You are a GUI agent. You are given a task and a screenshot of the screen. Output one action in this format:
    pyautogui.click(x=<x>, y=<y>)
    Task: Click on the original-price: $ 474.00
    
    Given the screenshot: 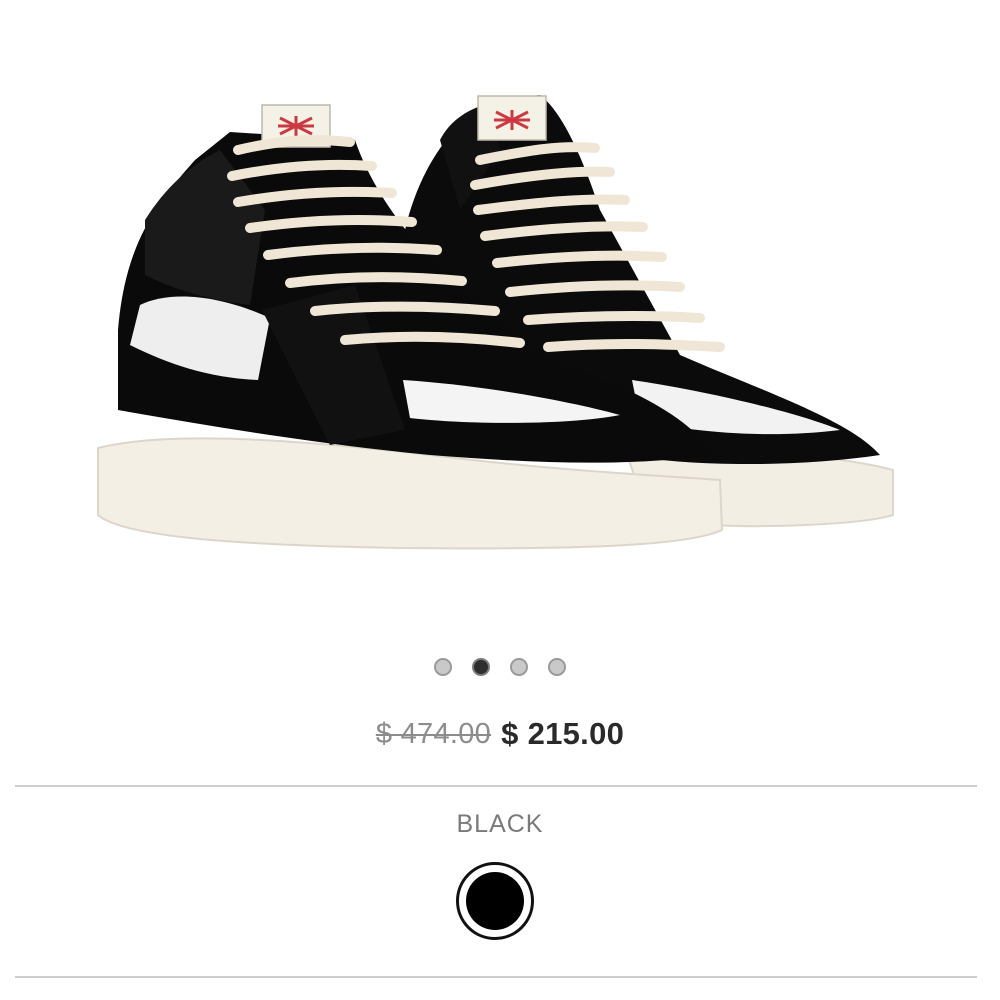 What is the action you would take?
    pyautogui.click(x=433, y=733)
    